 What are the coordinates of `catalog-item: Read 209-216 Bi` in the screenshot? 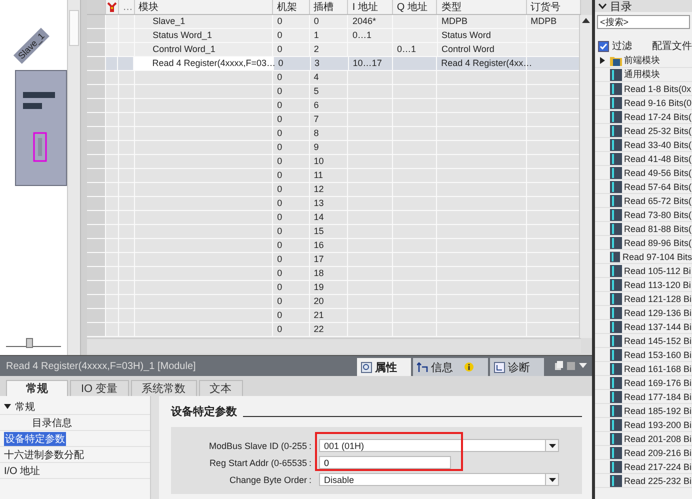 It's located at (643, 453).